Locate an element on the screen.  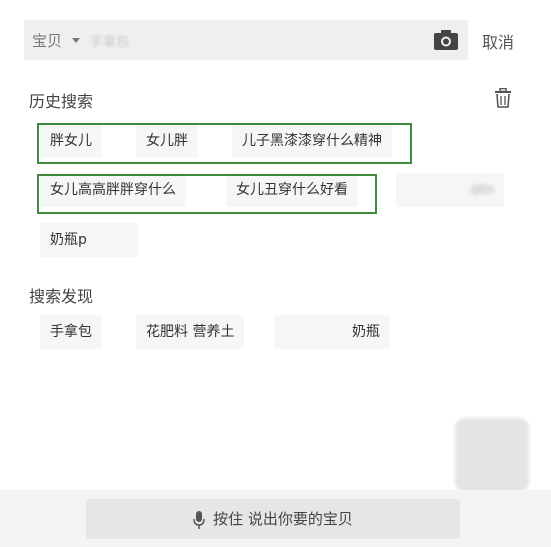
history-chip-label: 奶瓶p is located at coordinates (68, 240).